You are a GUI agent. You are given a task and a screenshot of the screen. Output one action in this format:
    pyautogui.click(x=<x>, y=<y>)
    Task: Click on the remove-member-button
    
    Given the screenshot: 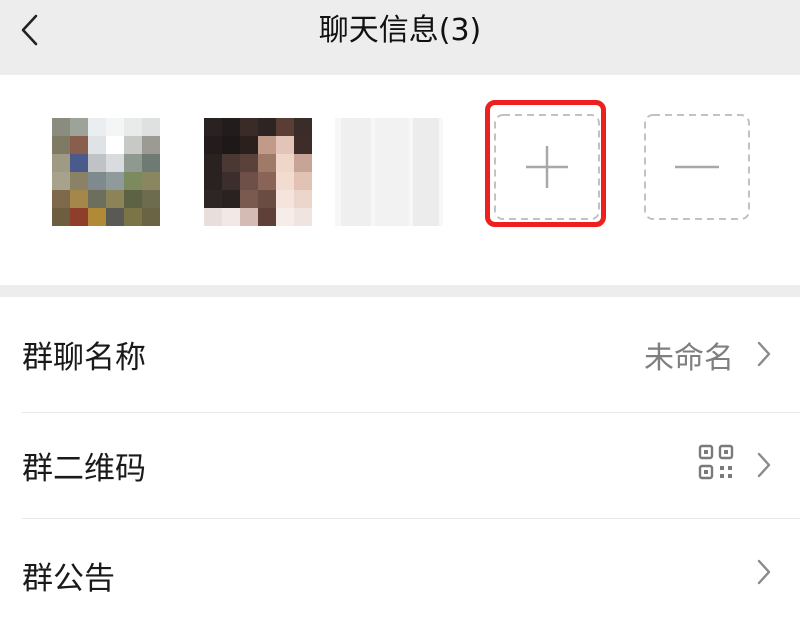 What is the action you would take?
    pyautogui.click(x=697, y=167)
    